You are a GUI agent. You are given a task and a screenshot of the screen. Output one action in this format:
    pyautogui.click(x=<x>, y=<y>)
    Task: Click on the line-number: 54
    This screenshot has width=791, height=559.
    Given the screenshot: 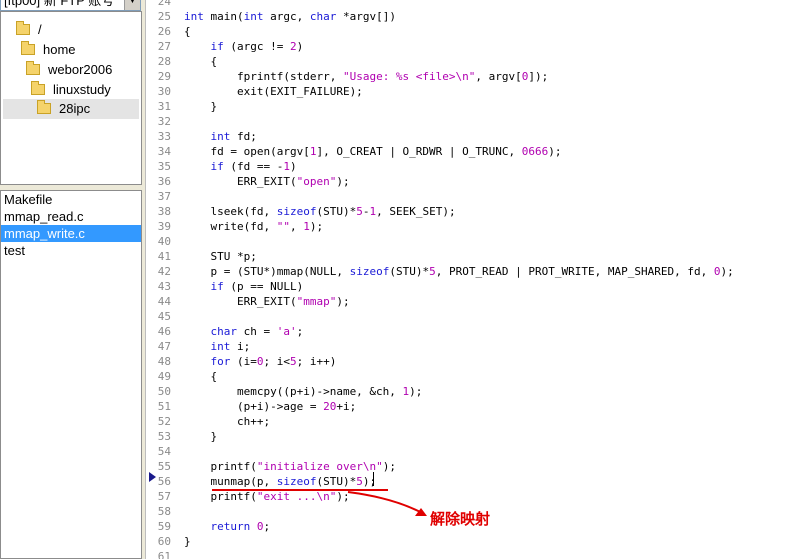 What is the action you would take?
    pyautogui.click(x=164, y=451)
    